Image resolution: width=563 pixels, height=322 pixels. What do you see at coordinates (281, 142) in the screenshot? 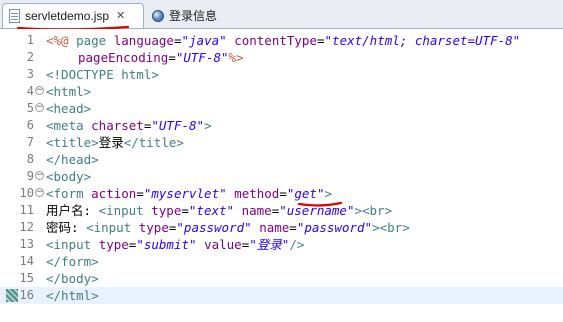
I see `code-line: 7 <title>登录</title>` at bounding box center [281, 142].